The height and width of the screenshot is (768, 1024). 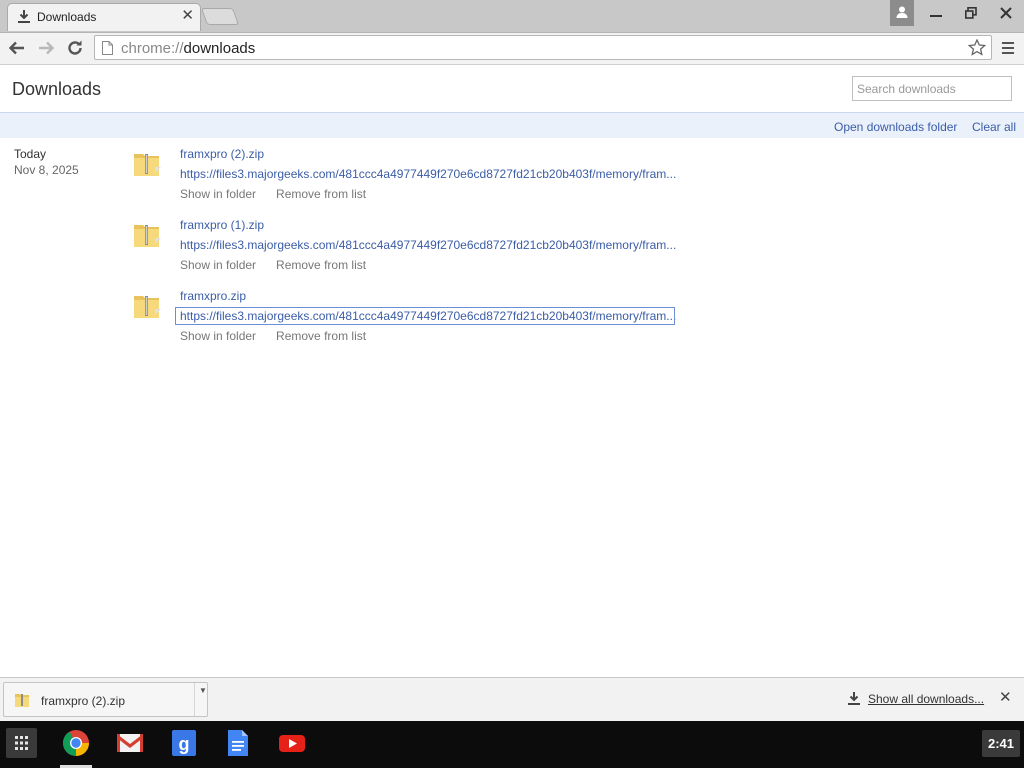 I want to click on forward-arrow-icon, so click(x=47, y=48).